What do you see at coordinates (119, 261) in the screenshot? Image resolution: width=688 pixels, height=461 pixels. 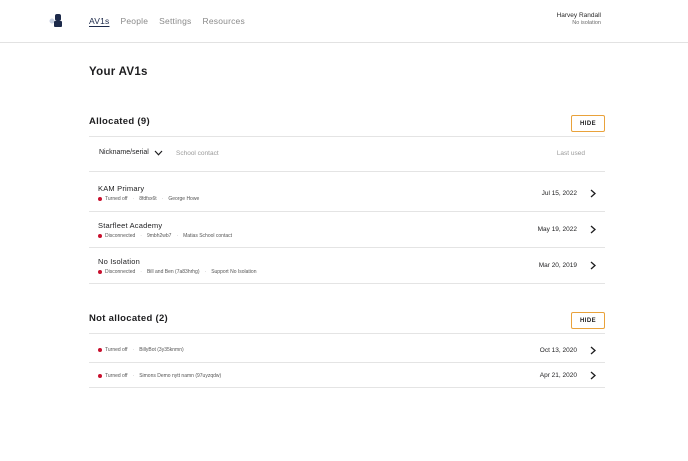 I see `av1-nickname: No Isolation` at bounding box center [119, 261].